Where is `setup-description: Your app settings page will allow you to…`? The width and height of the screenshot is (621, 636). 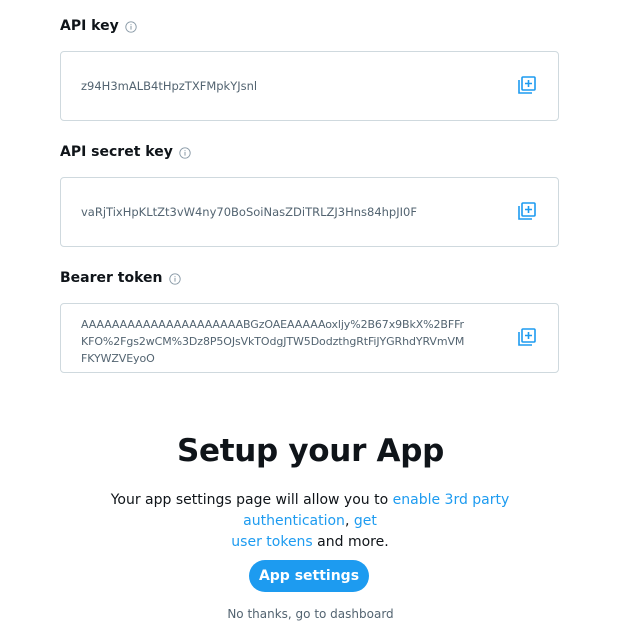 setup-description: Your app settings page will allow you to… is located at coordinates (310, 521).